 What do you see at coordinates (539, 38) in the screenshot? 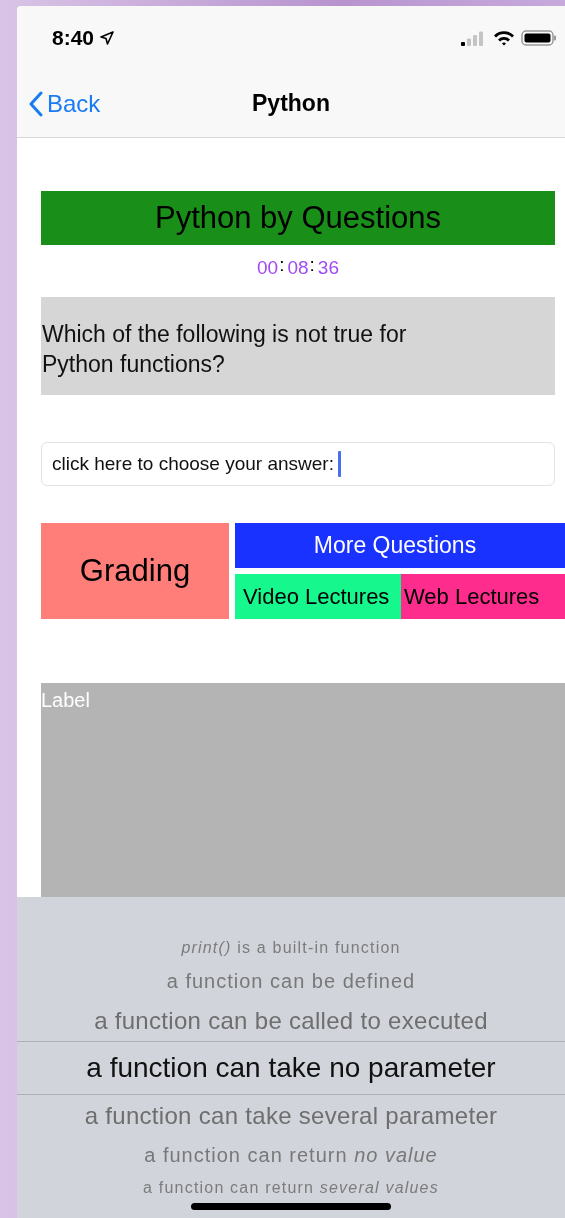
I see `battery-icon` at bounding box center [539, 38].